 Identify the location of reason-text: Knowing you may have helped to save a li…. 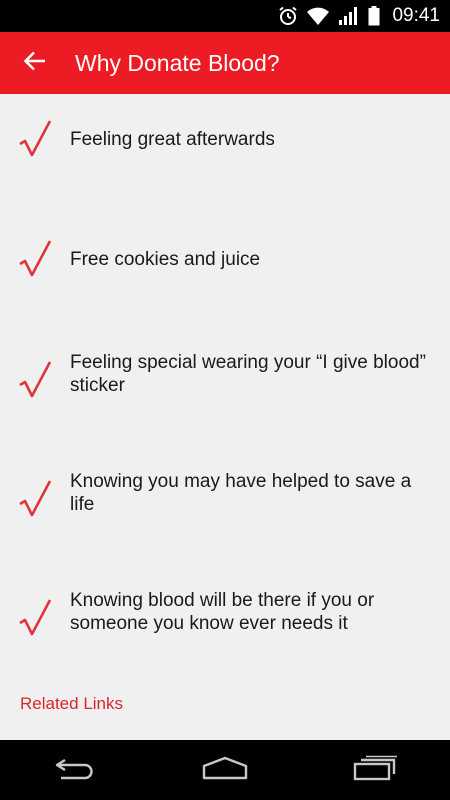
(241, 493).